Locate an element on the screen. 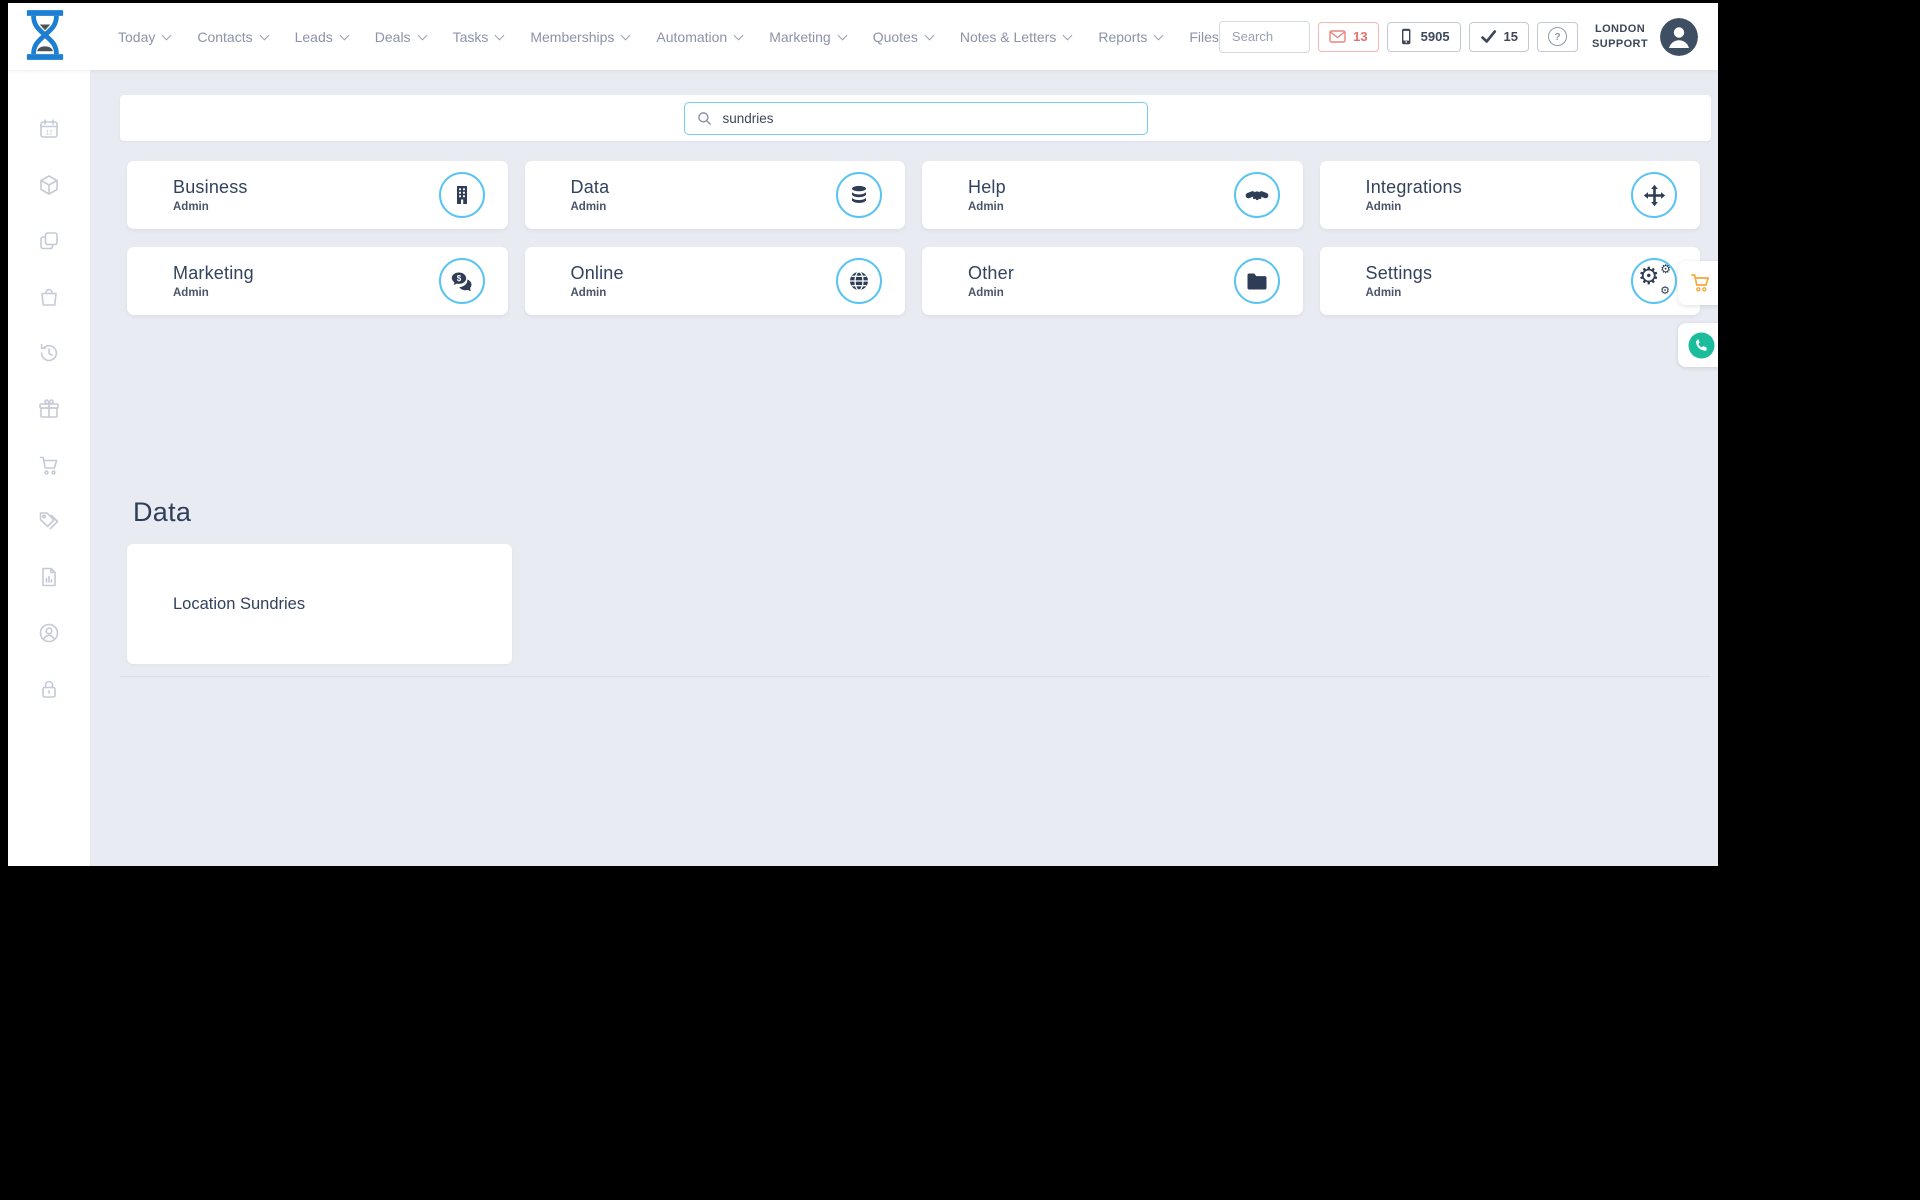  question-icon: ? is located at coordinates (1558, 36).